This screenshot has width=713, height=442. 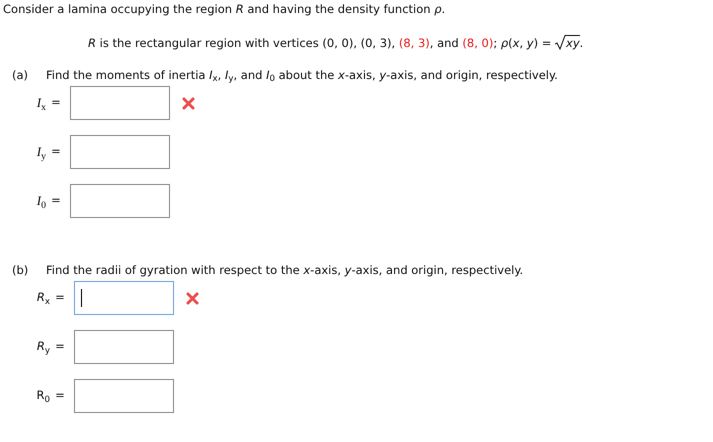 What do you see at coordinates (285, 270) in the screenshot?
I see `question-prompt: Find the radii of gyration with respect to the x-axis, y-axis, and origin, respectively.` at bounding box center [285, 270].